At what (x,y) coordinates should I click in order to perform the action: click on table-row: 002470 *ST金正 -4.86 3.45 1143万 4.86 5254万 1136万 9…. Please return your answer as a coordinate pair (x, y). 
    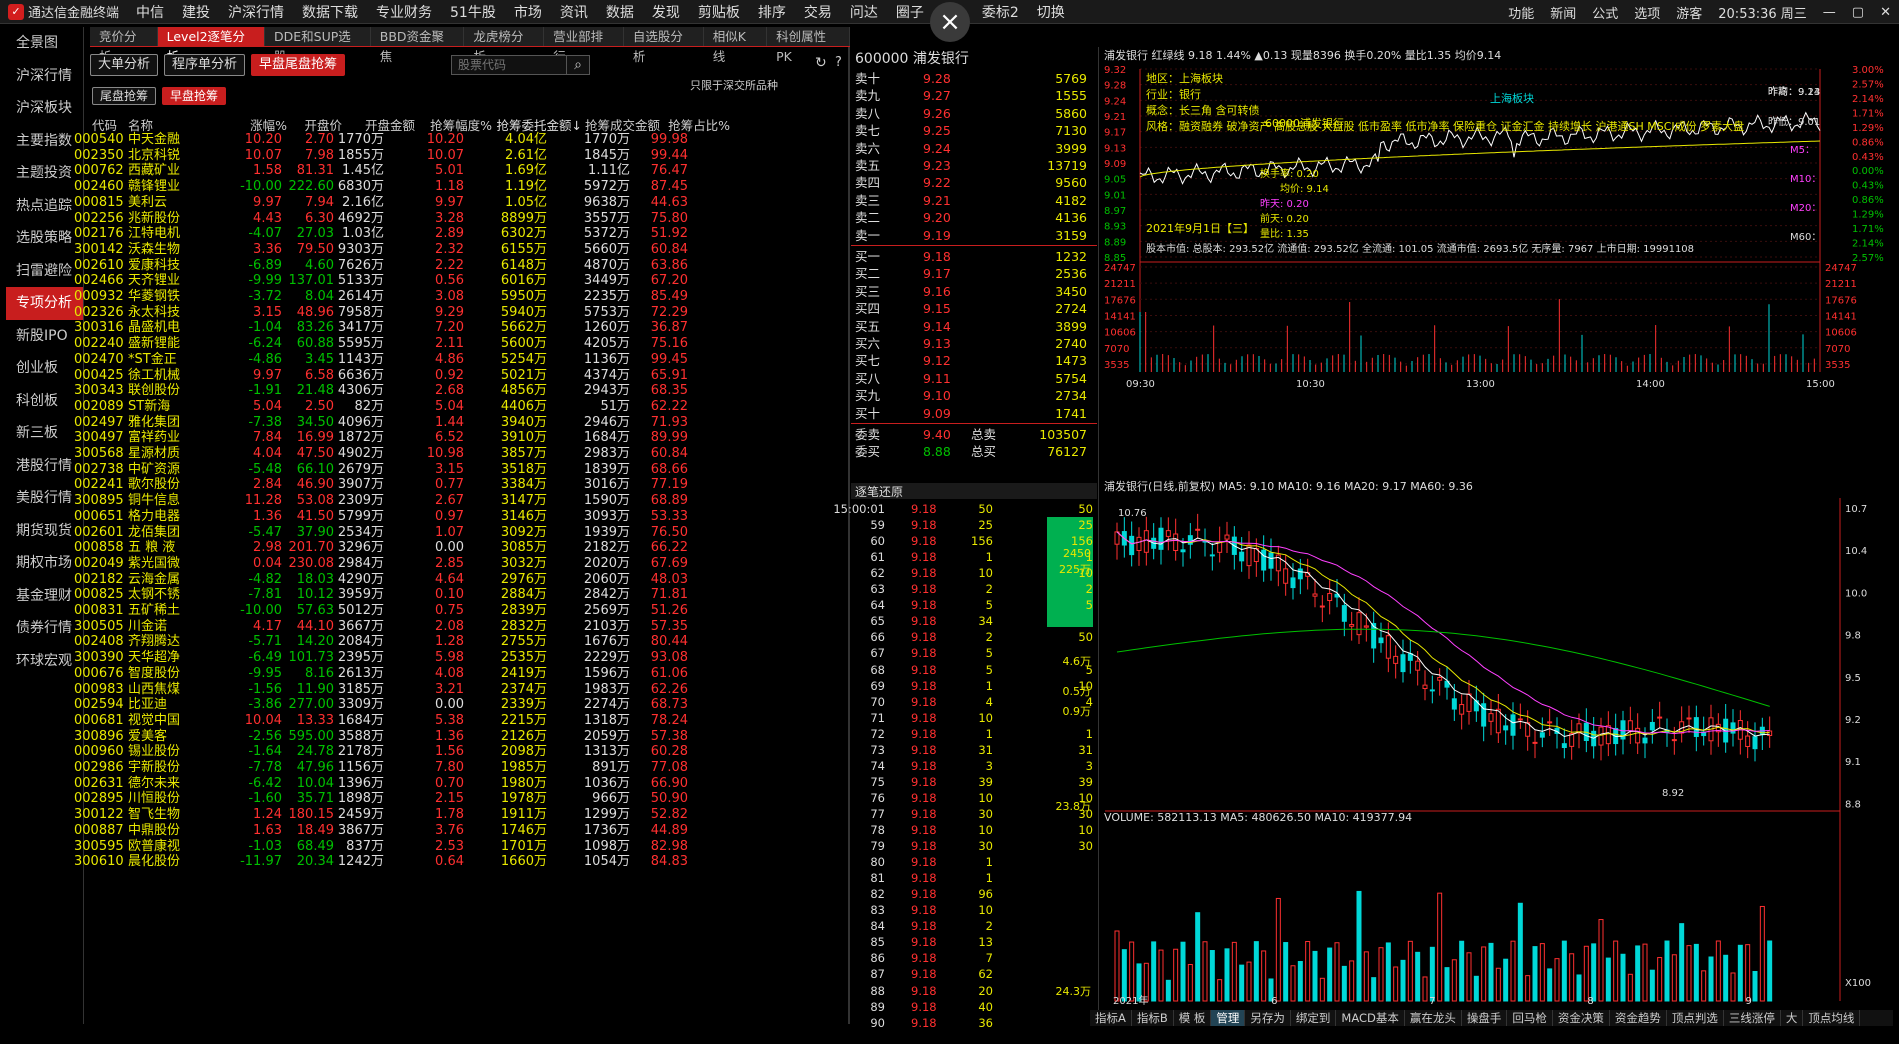
    Looking at the image, I should click on (458, 360).